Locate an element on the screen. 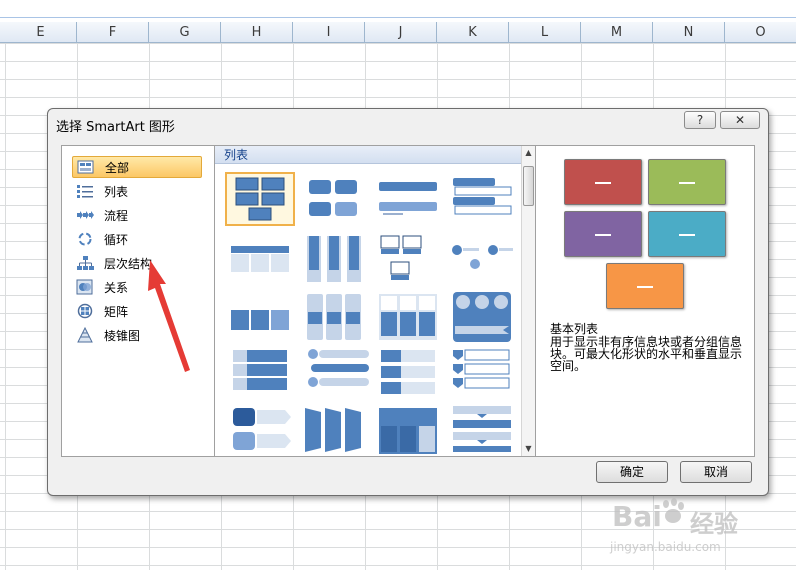 This screenshot has height=570, width=796. matrix-icon is located at coordinates (85, 311).